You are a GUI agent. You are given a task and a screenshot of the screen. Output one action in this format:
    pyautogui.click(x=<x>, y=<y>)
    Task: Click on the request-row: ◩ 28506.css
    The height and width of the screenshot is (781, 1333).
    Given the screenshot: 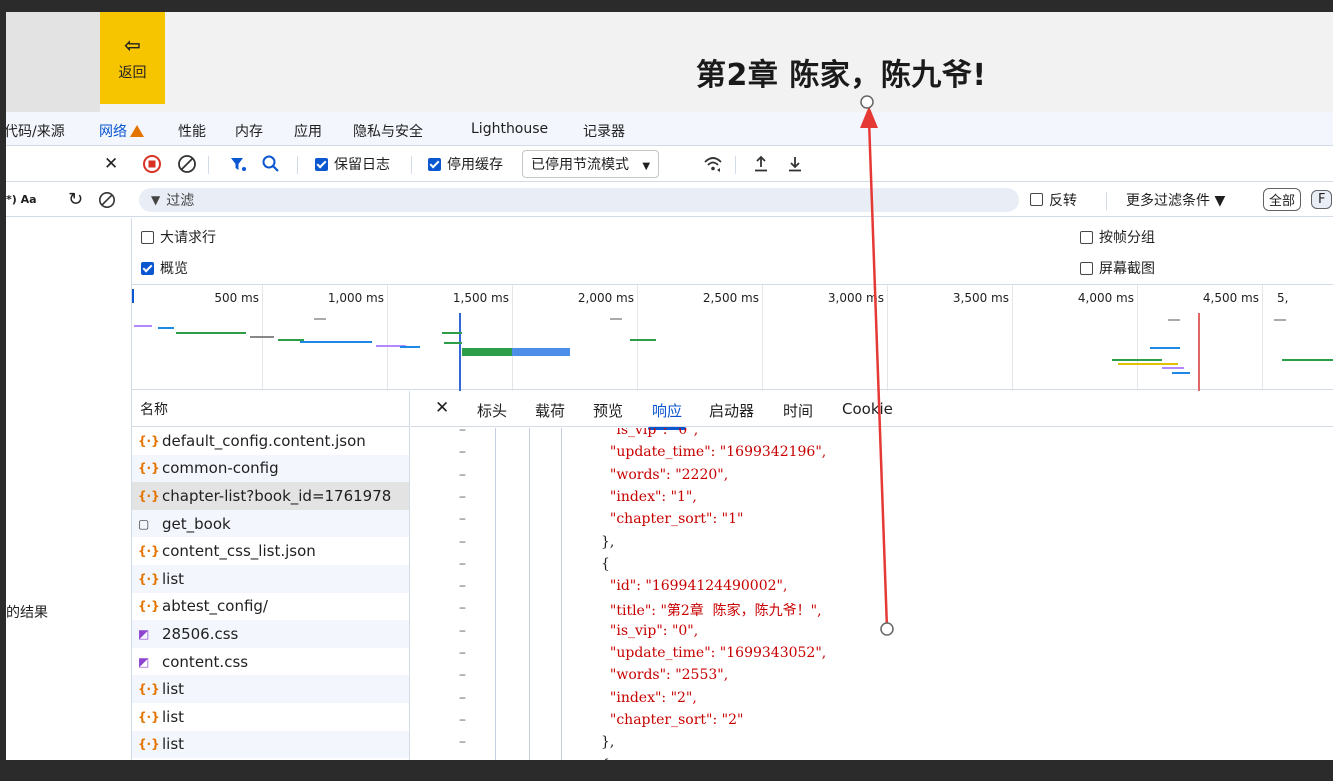 What is the action you would take?
    pyautogui.click(x=270, y=634)
    